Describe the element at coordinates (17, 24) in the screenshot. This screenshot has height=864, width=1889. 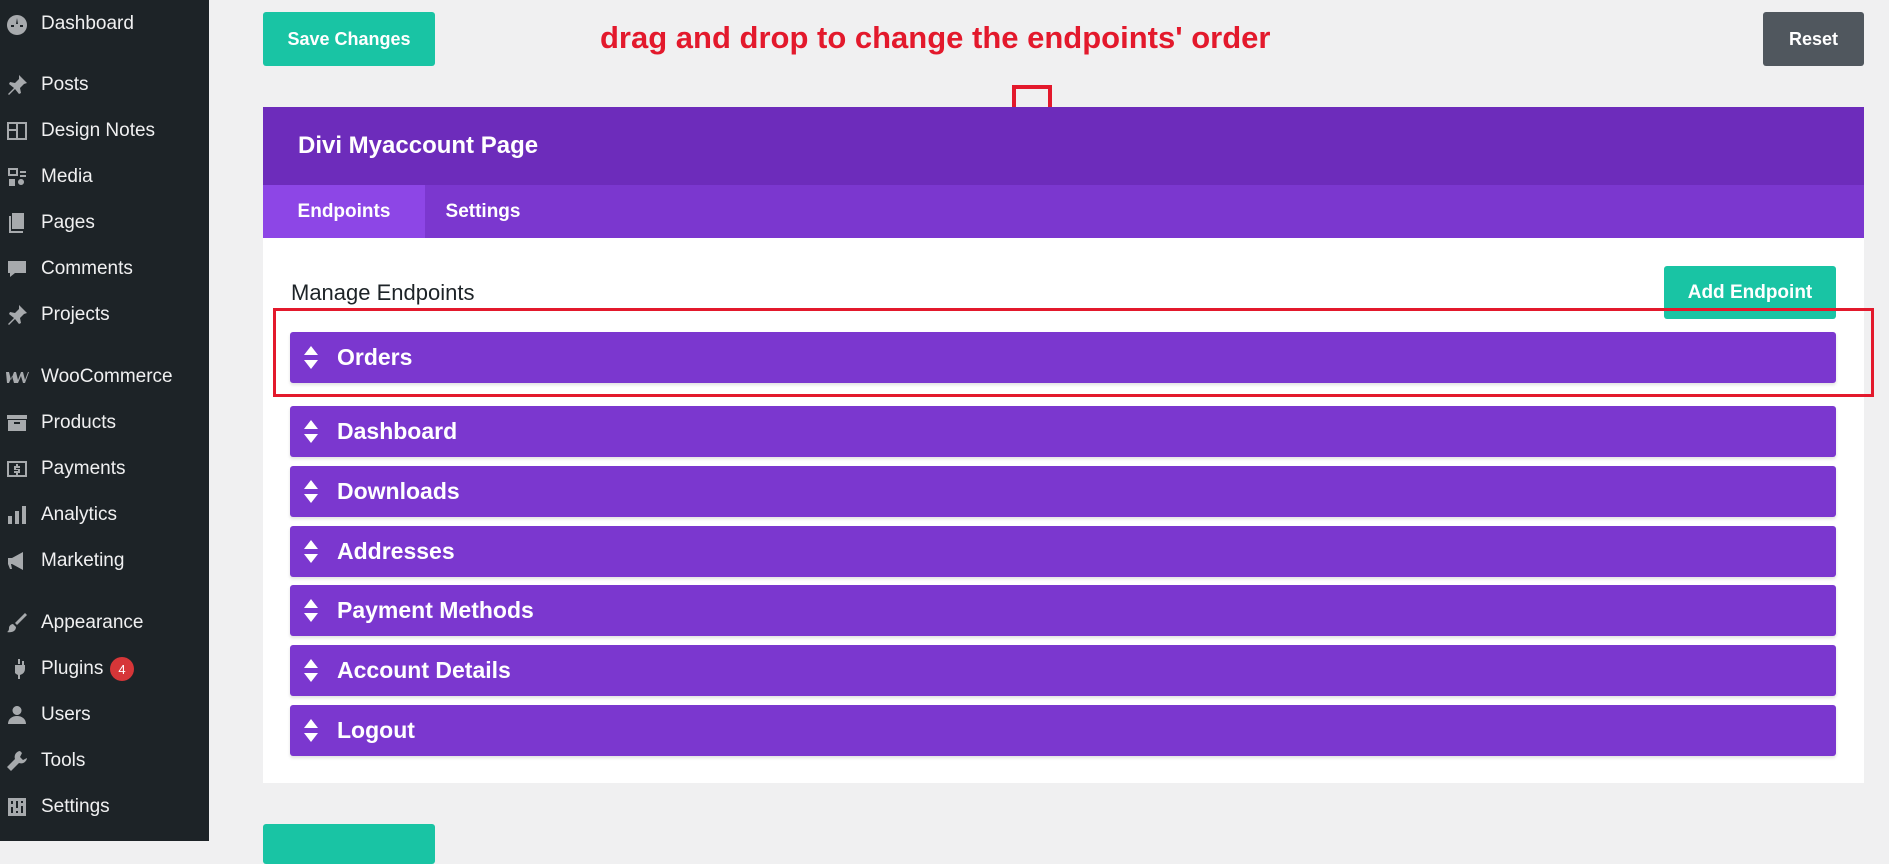
I see `dashboard-icon` at that location.